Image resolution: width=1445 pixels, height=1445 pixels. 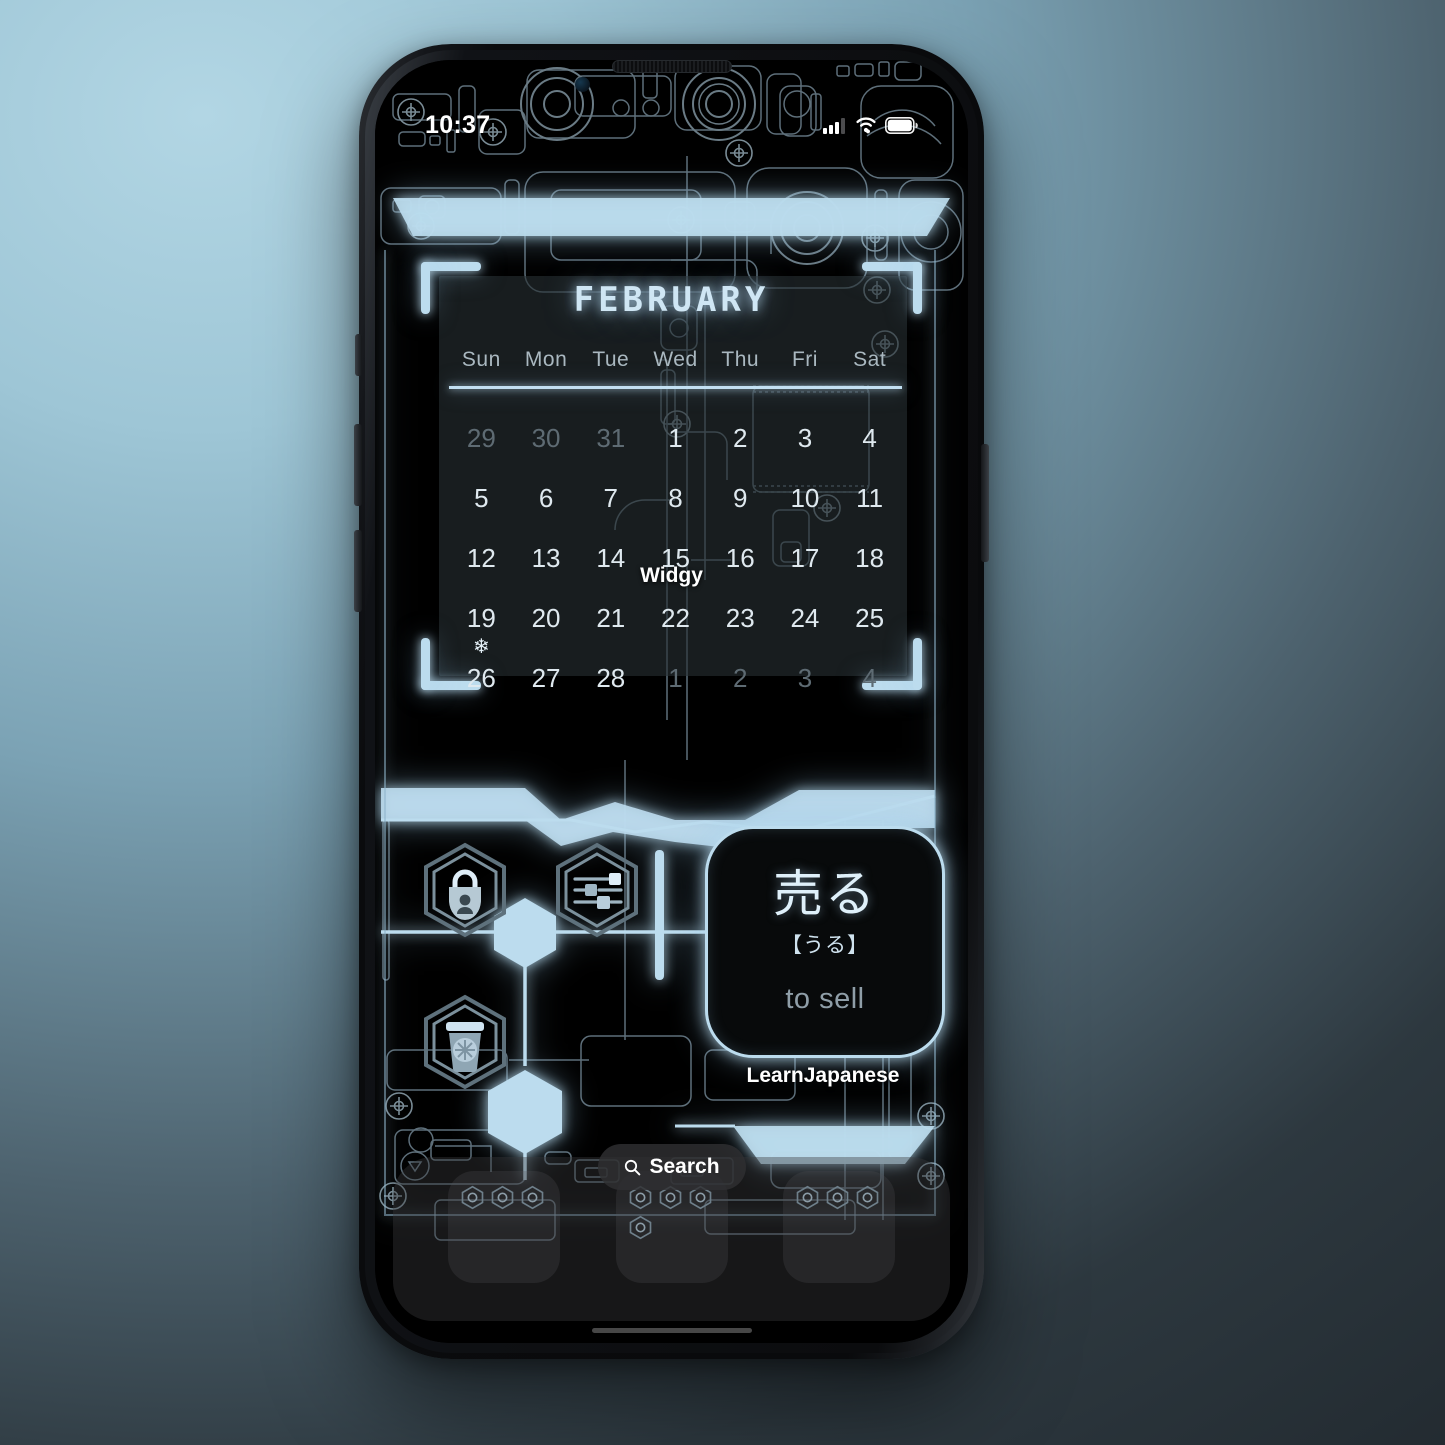 I want to click on calendar-day-number: 3, so click(x=805, y=437).